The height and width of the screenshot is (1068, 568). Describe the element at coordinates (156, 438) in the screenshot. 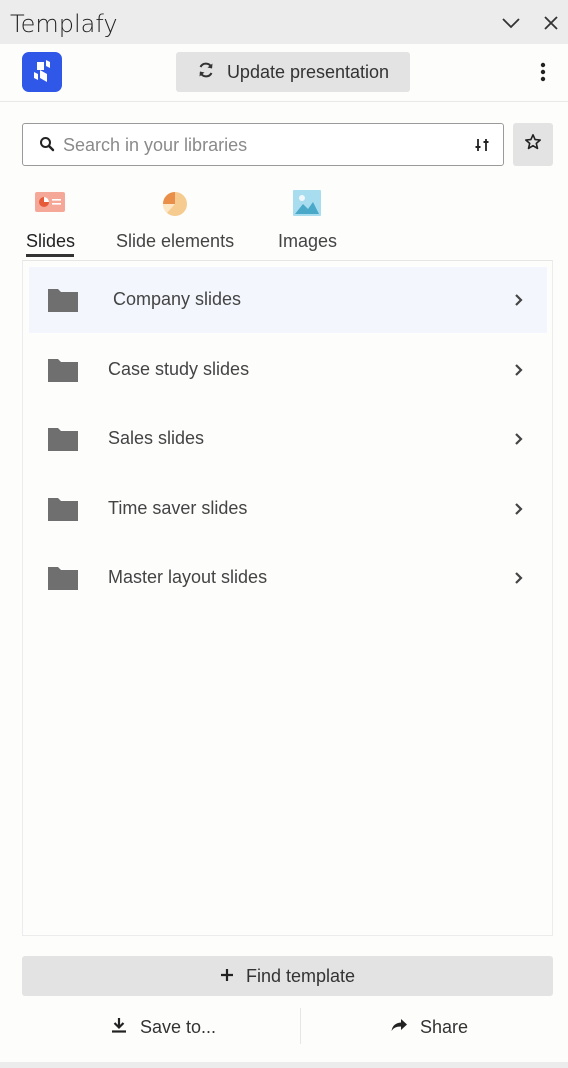

I see `folder-label: Sales slides` at that location.